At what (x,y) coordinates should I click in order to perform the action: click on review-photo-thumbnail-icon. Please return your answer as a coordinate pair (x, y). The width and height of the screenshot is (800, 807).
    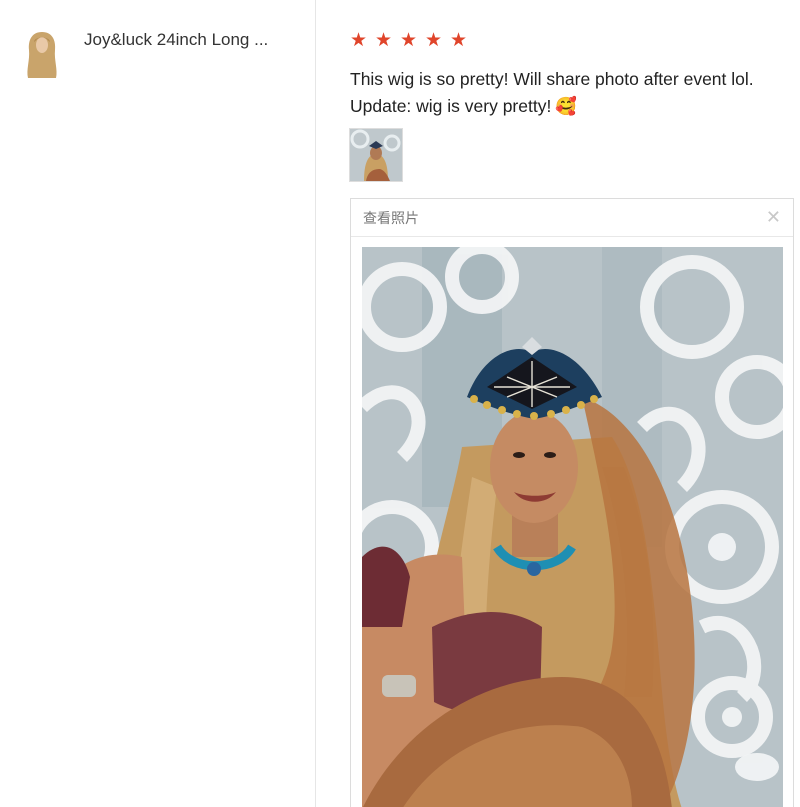
    Looking at the image, I should click on (376, 155).